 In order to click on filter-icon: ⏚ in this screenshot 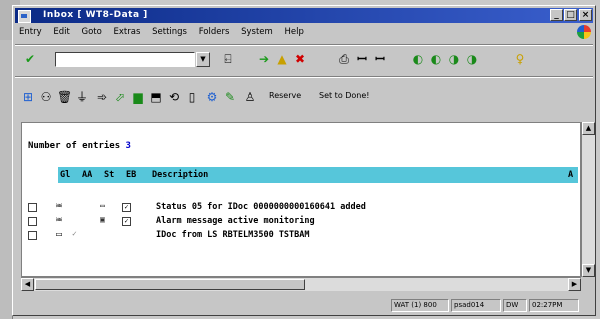, I will do `click(82, 97)`.